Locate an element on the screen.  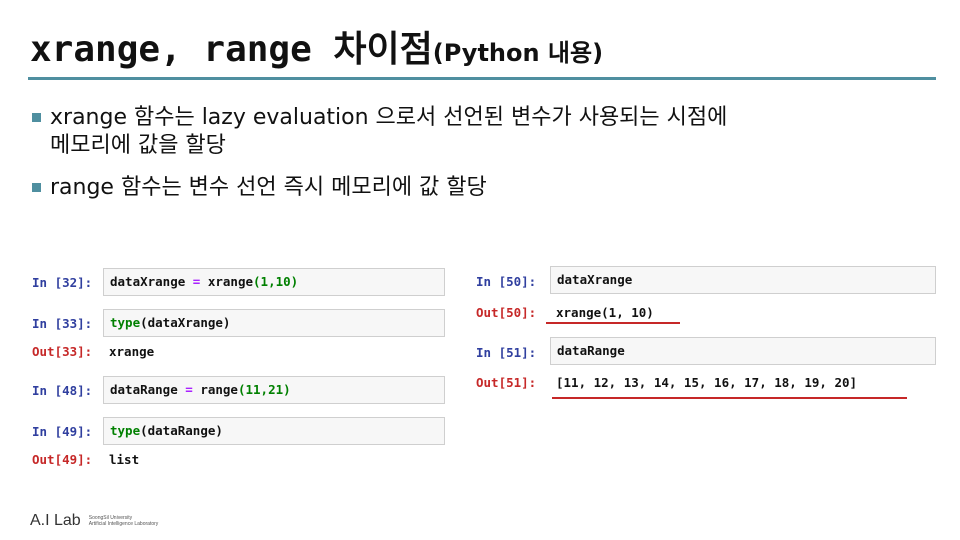
out-prompt: Out[49]: is located at coordinates (62, 459).